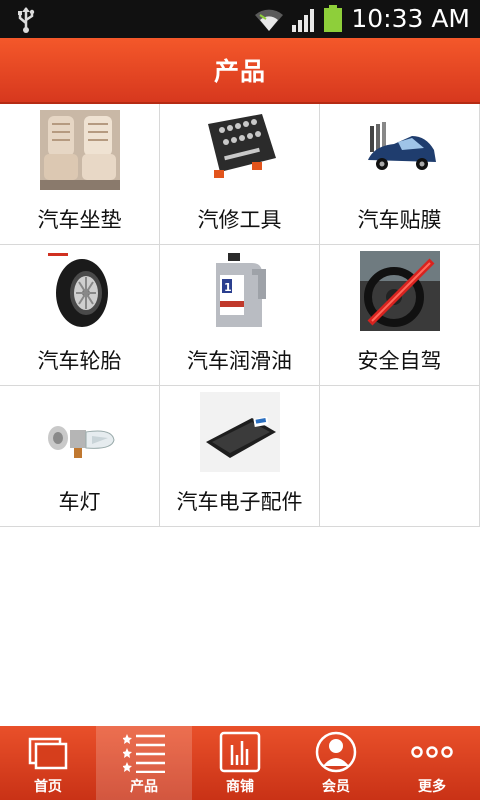  I want to click on nav-label: 首页, so click(48, 787).